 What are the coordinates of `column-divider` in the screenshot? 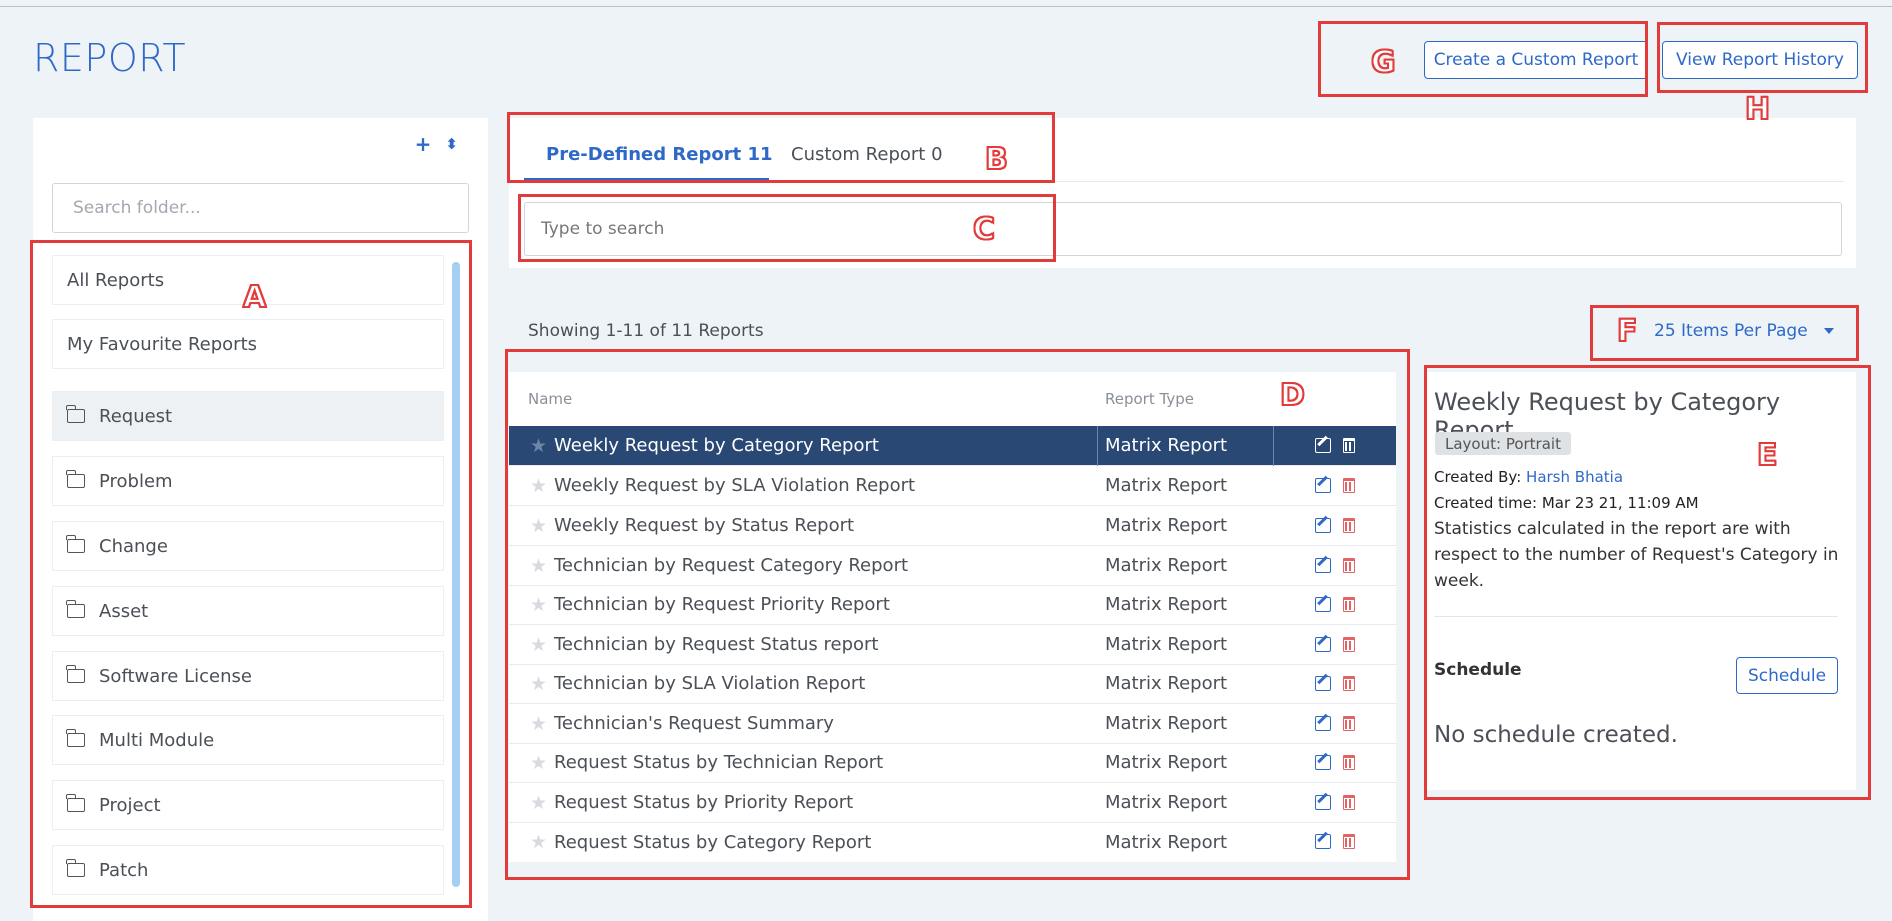 It's located at (1097, 446).